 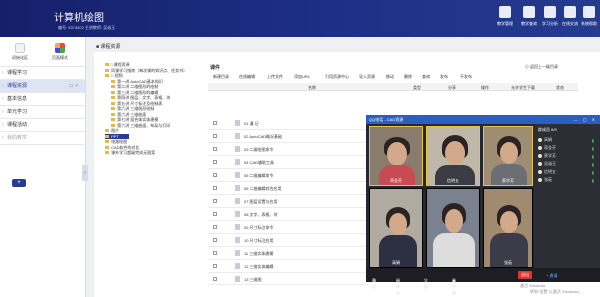 I want to click on add-button: +, so click(x=19, y=183).